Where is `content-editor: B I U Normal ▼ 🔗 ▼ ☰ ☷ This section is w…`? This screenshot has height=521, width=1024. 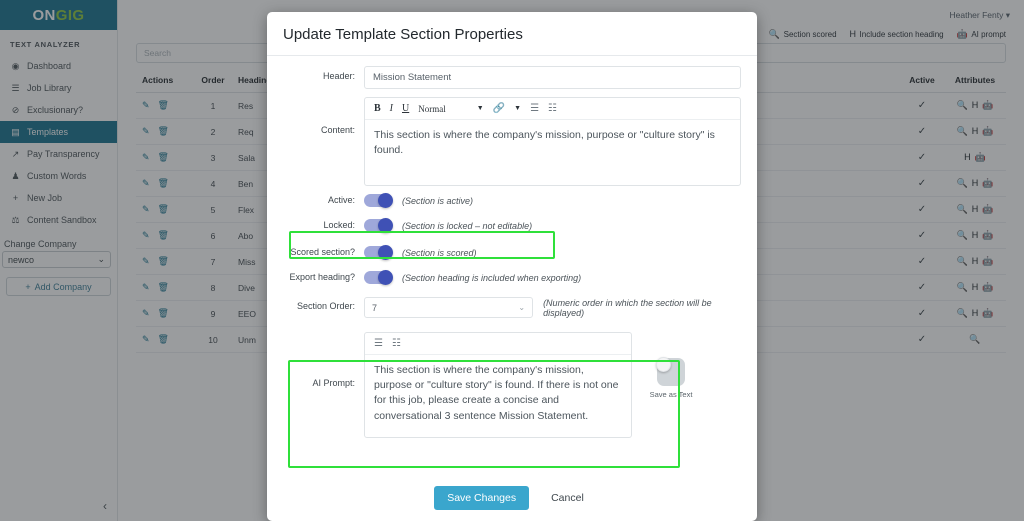
content-editor: B I U Normal ▼ 🔗 ▼ ☰ ☷ This section is w… is located at coordinates (552, 141).